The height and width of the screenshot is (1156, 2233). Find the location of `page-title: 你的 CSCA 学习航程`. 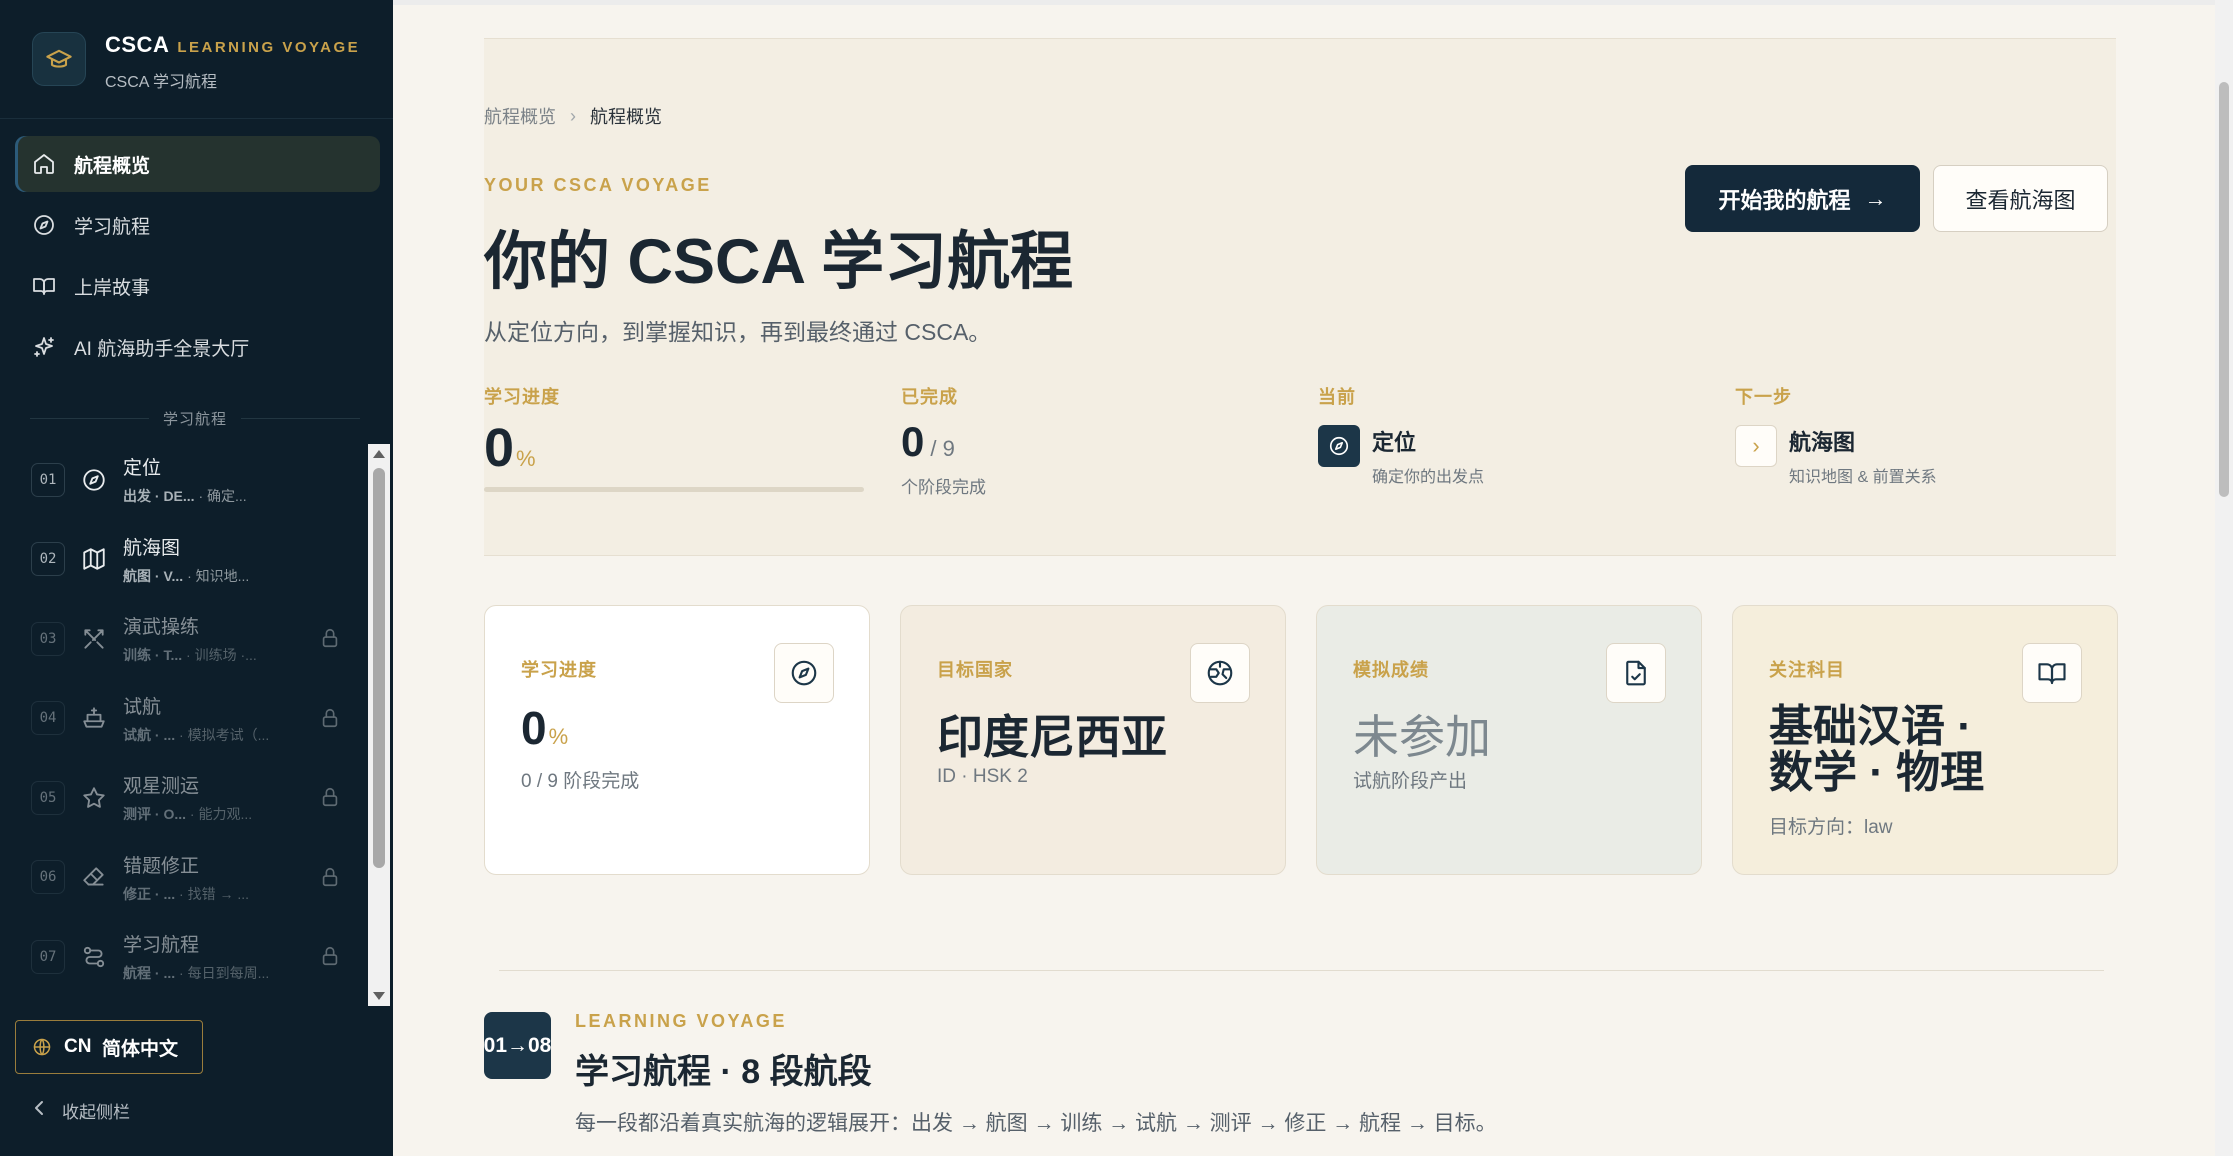

page-title: 你的 CSCA 学习航程 is located at coordinates (779, 262).